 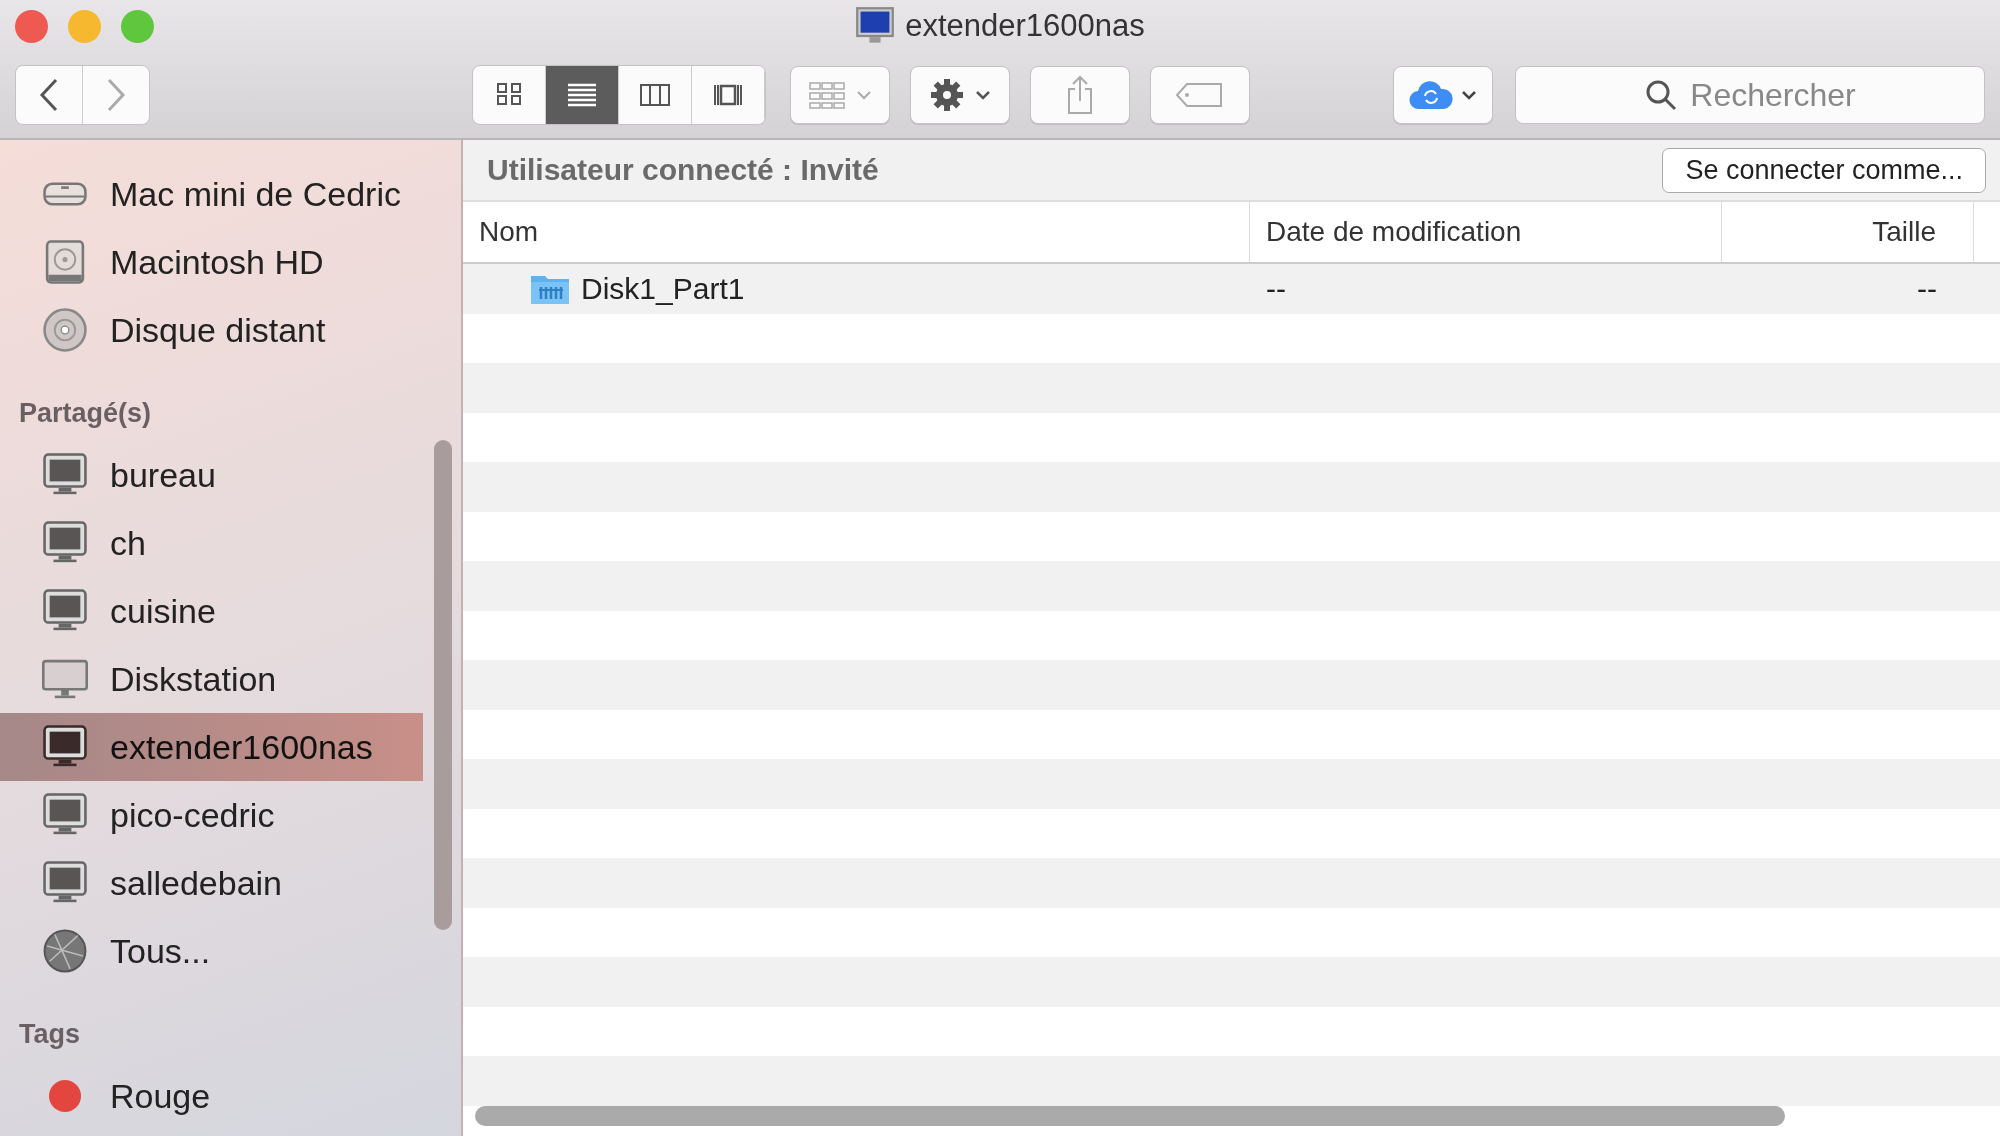 I want to click on minimize-button, so click(x=84, y=26).